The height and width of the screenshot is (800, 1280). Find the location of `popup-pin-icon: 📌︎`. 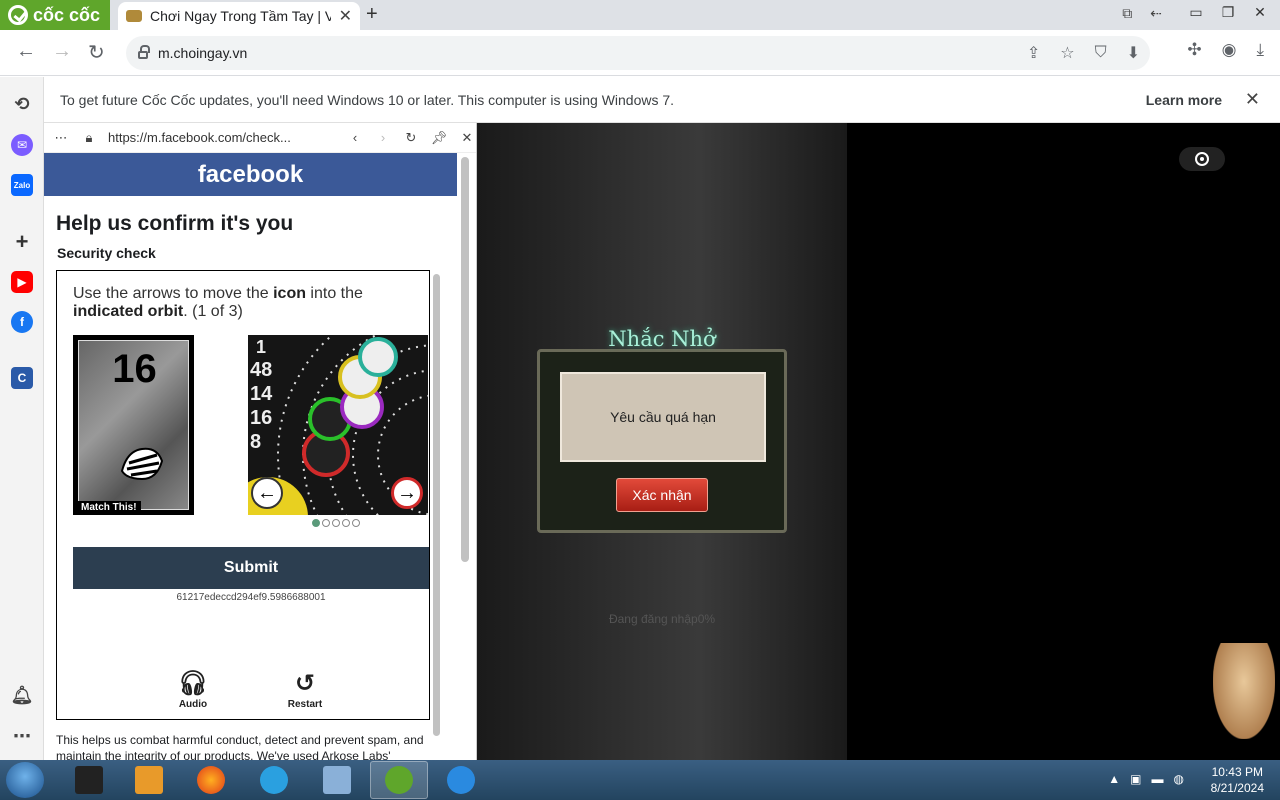

popup-pin-icon: 📌︎ is located at coordinates (439, 138).